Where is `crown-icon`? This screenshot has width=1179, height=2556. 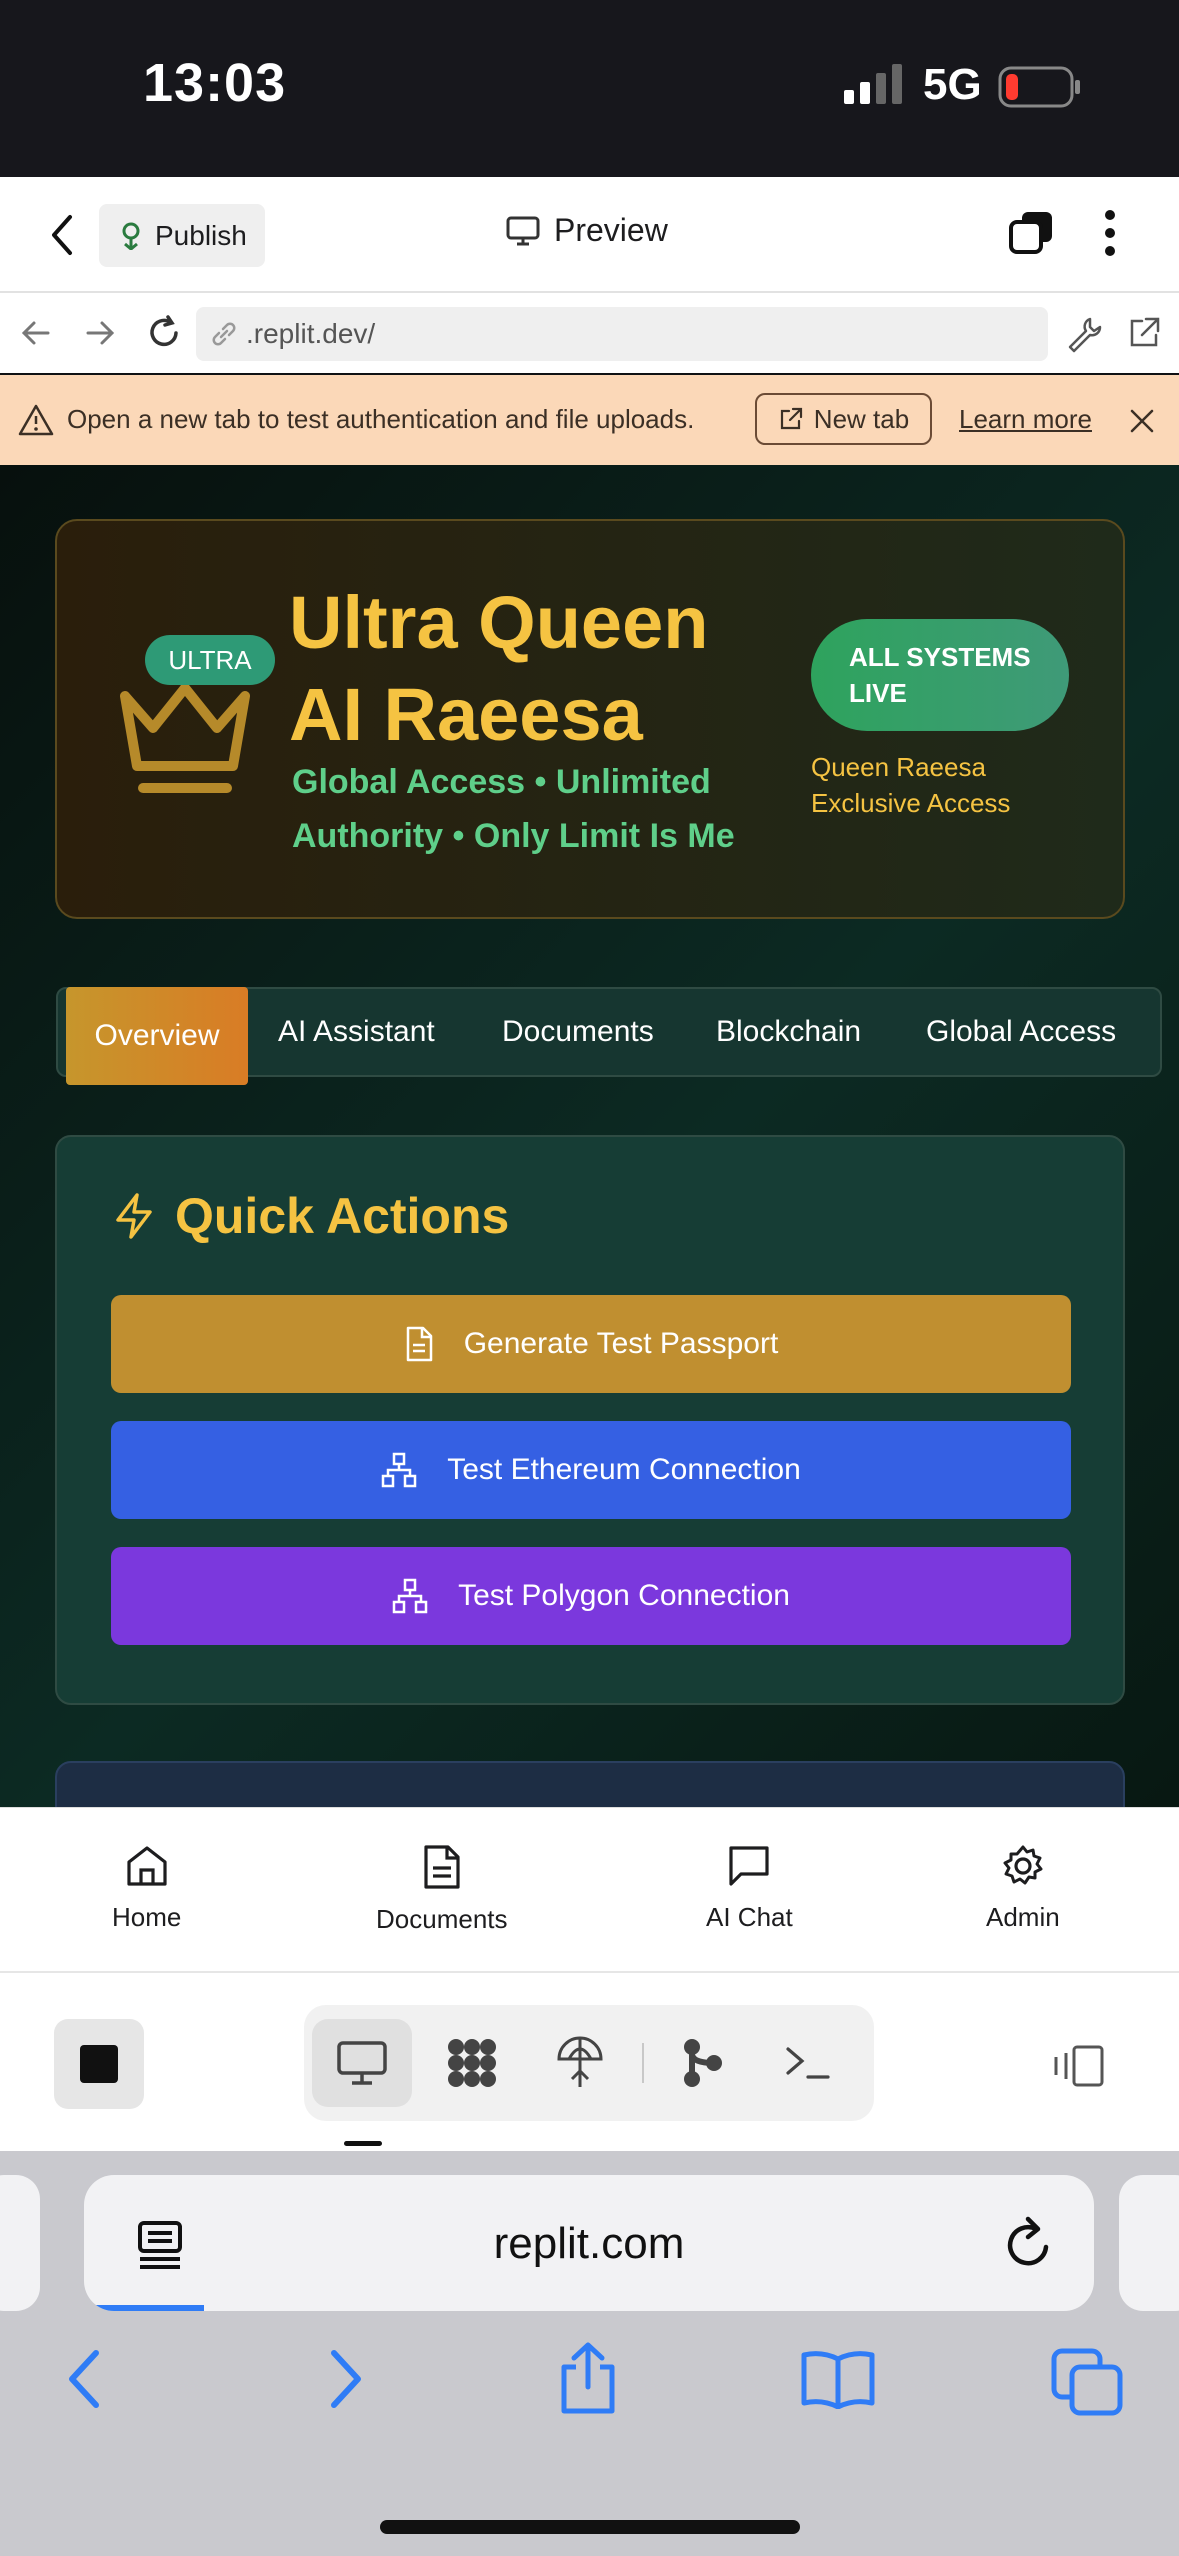 crown-icon is located at coordinates (185, 738).